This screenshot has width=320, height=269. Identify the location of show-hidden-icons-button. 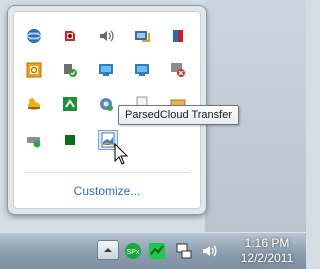
(108, 250).